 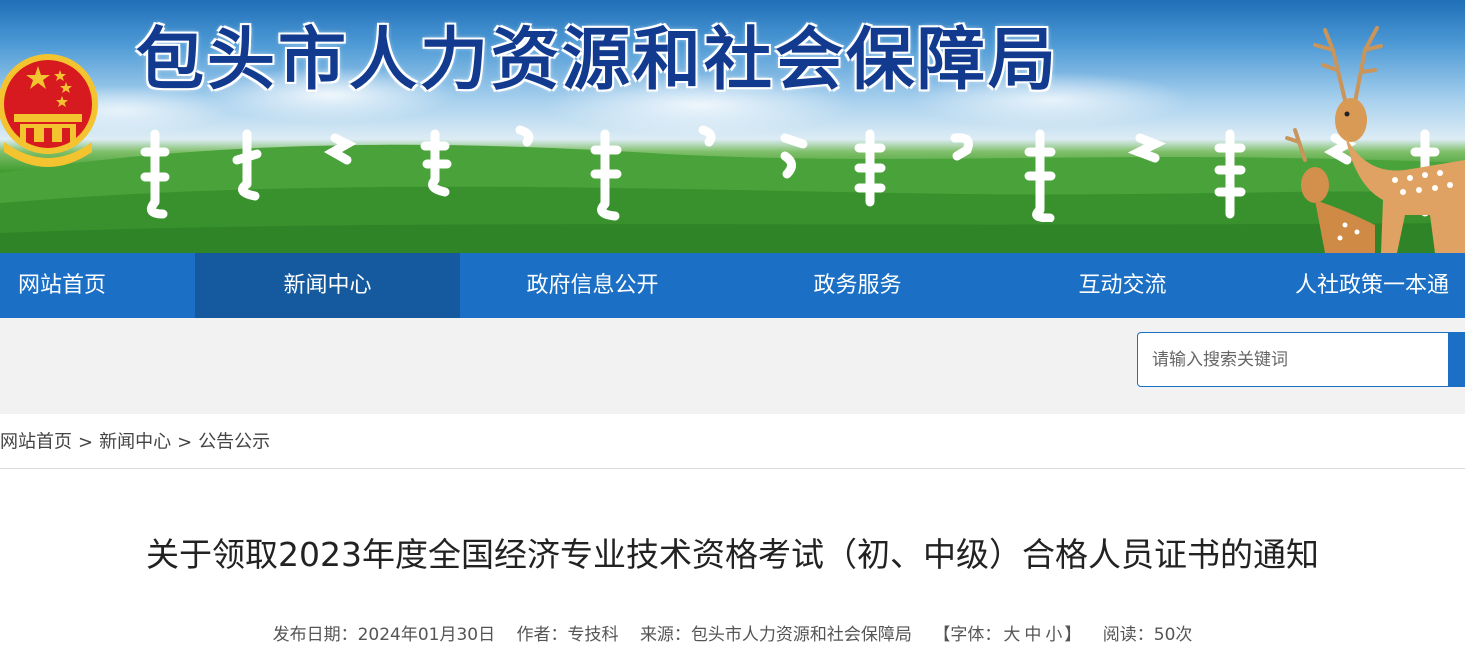 I want to click on search-box, so click(x=1293, y=359).